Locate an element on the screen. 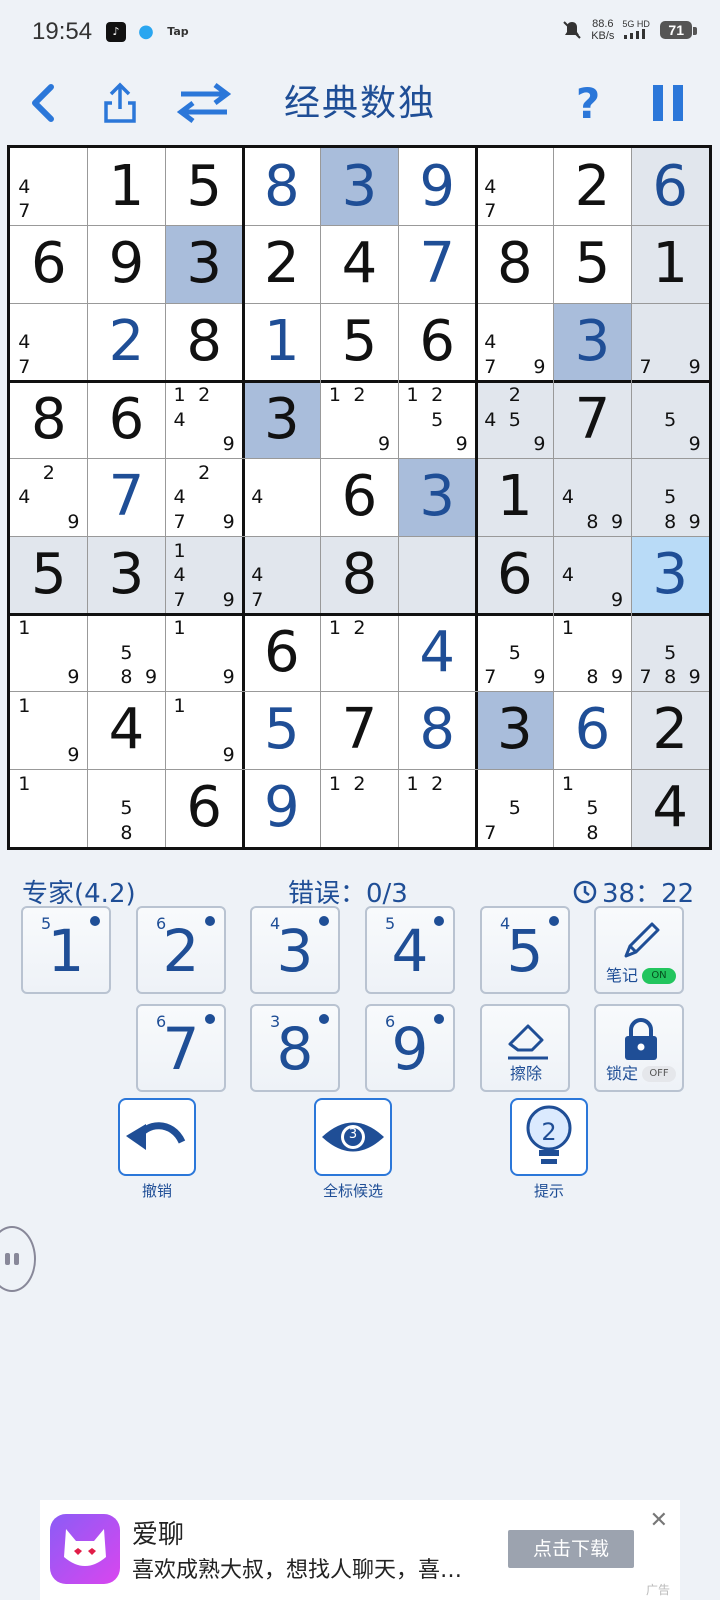 This screenshot has height=1600, width=720. sudoku-cell: 59 is located at coordinates (670, 420).